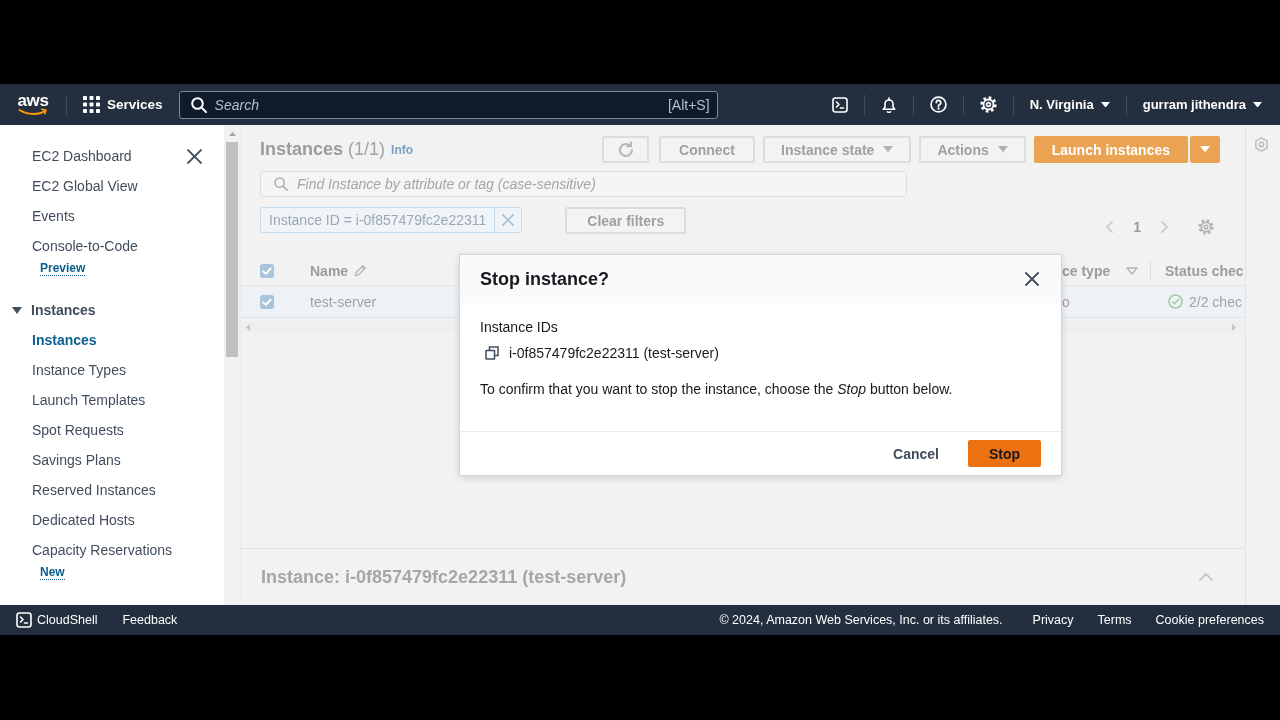 The width and height of the screenshot is (1280, 720). What do you see at coordinates (492, 353) in the screenshot?
I see `copy-icon` at bounding box center [492, 353].